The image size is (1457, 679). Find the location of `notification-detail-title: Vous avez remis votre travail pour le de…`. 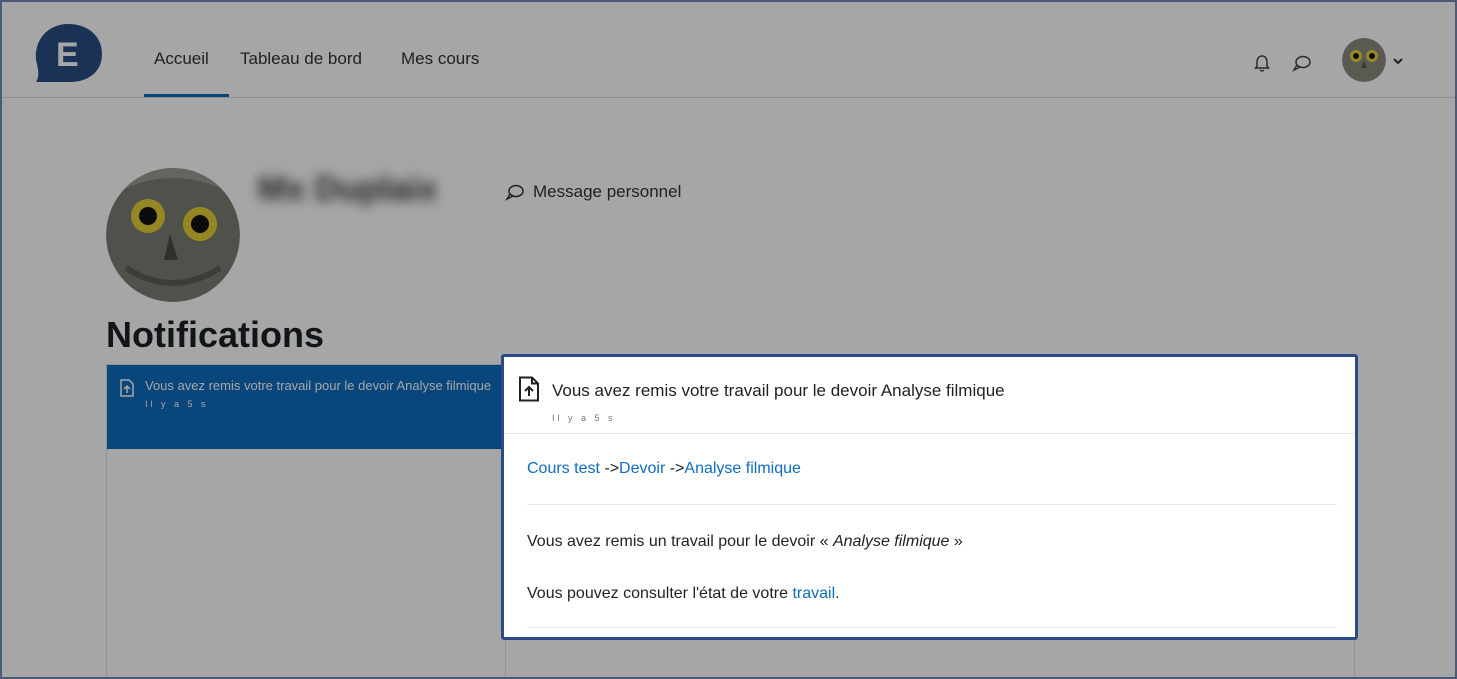

notification-detail-title: Vous avez remis votre travail pour le de… is located at coordinates (778, 390).